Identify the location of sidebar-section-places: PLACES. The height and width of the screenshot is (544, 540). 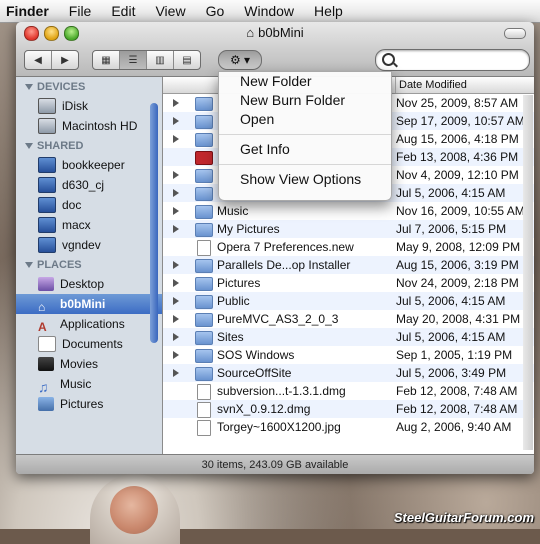
(89, 265).